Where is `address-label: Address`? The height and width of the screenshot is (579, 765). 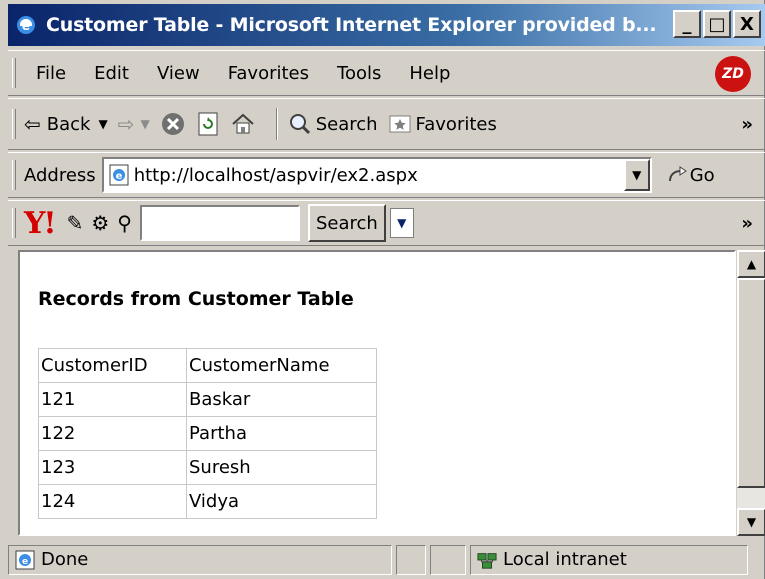
address-label: Address is located at coordinates (60, 175).